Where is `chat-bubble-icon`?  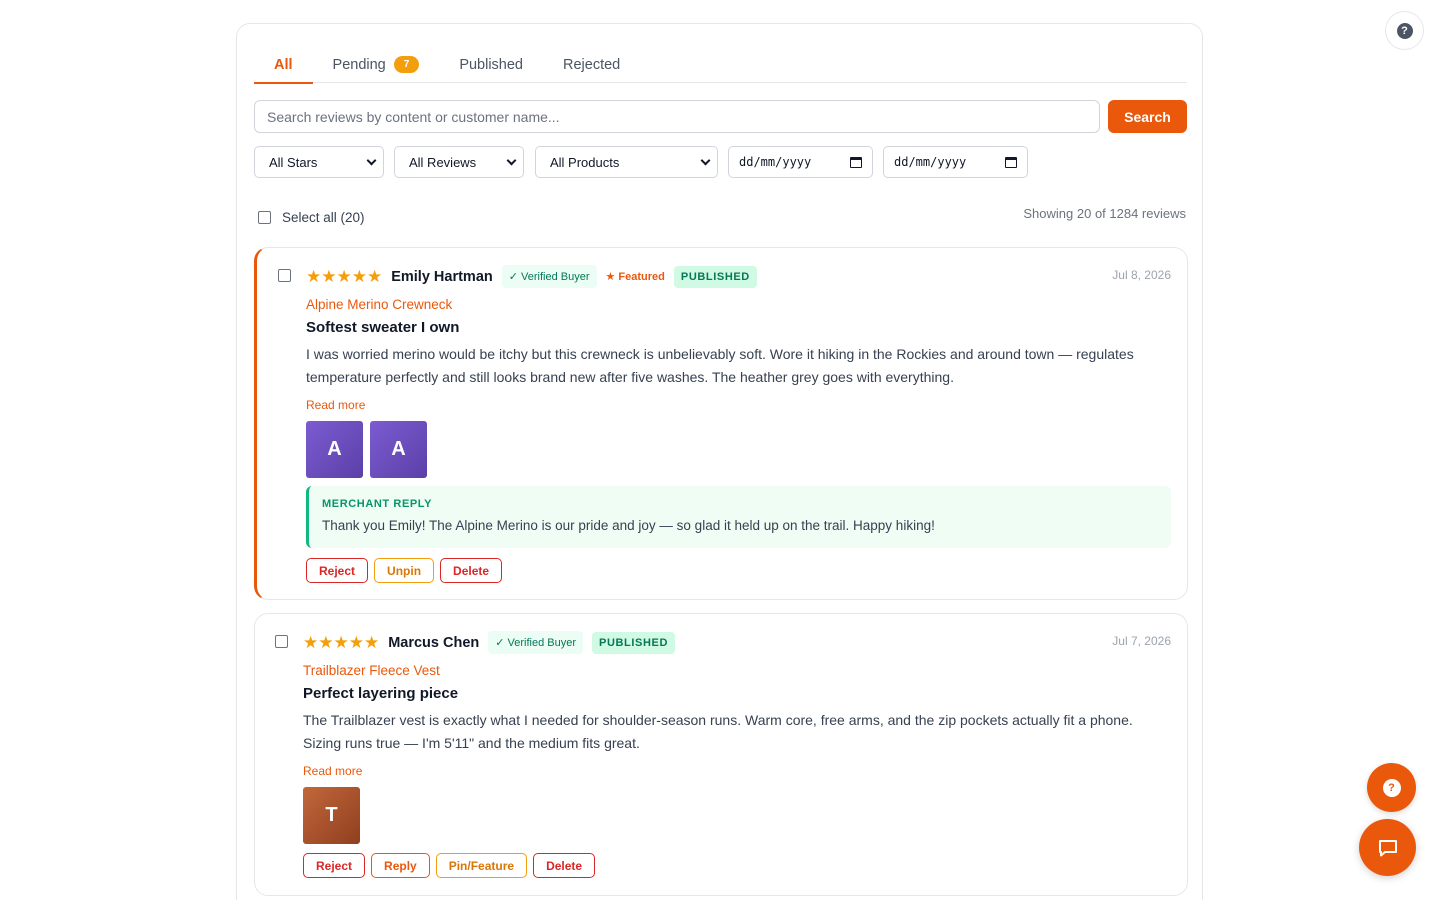
chat-bubble-icon is located at coordinates (1387, 847).